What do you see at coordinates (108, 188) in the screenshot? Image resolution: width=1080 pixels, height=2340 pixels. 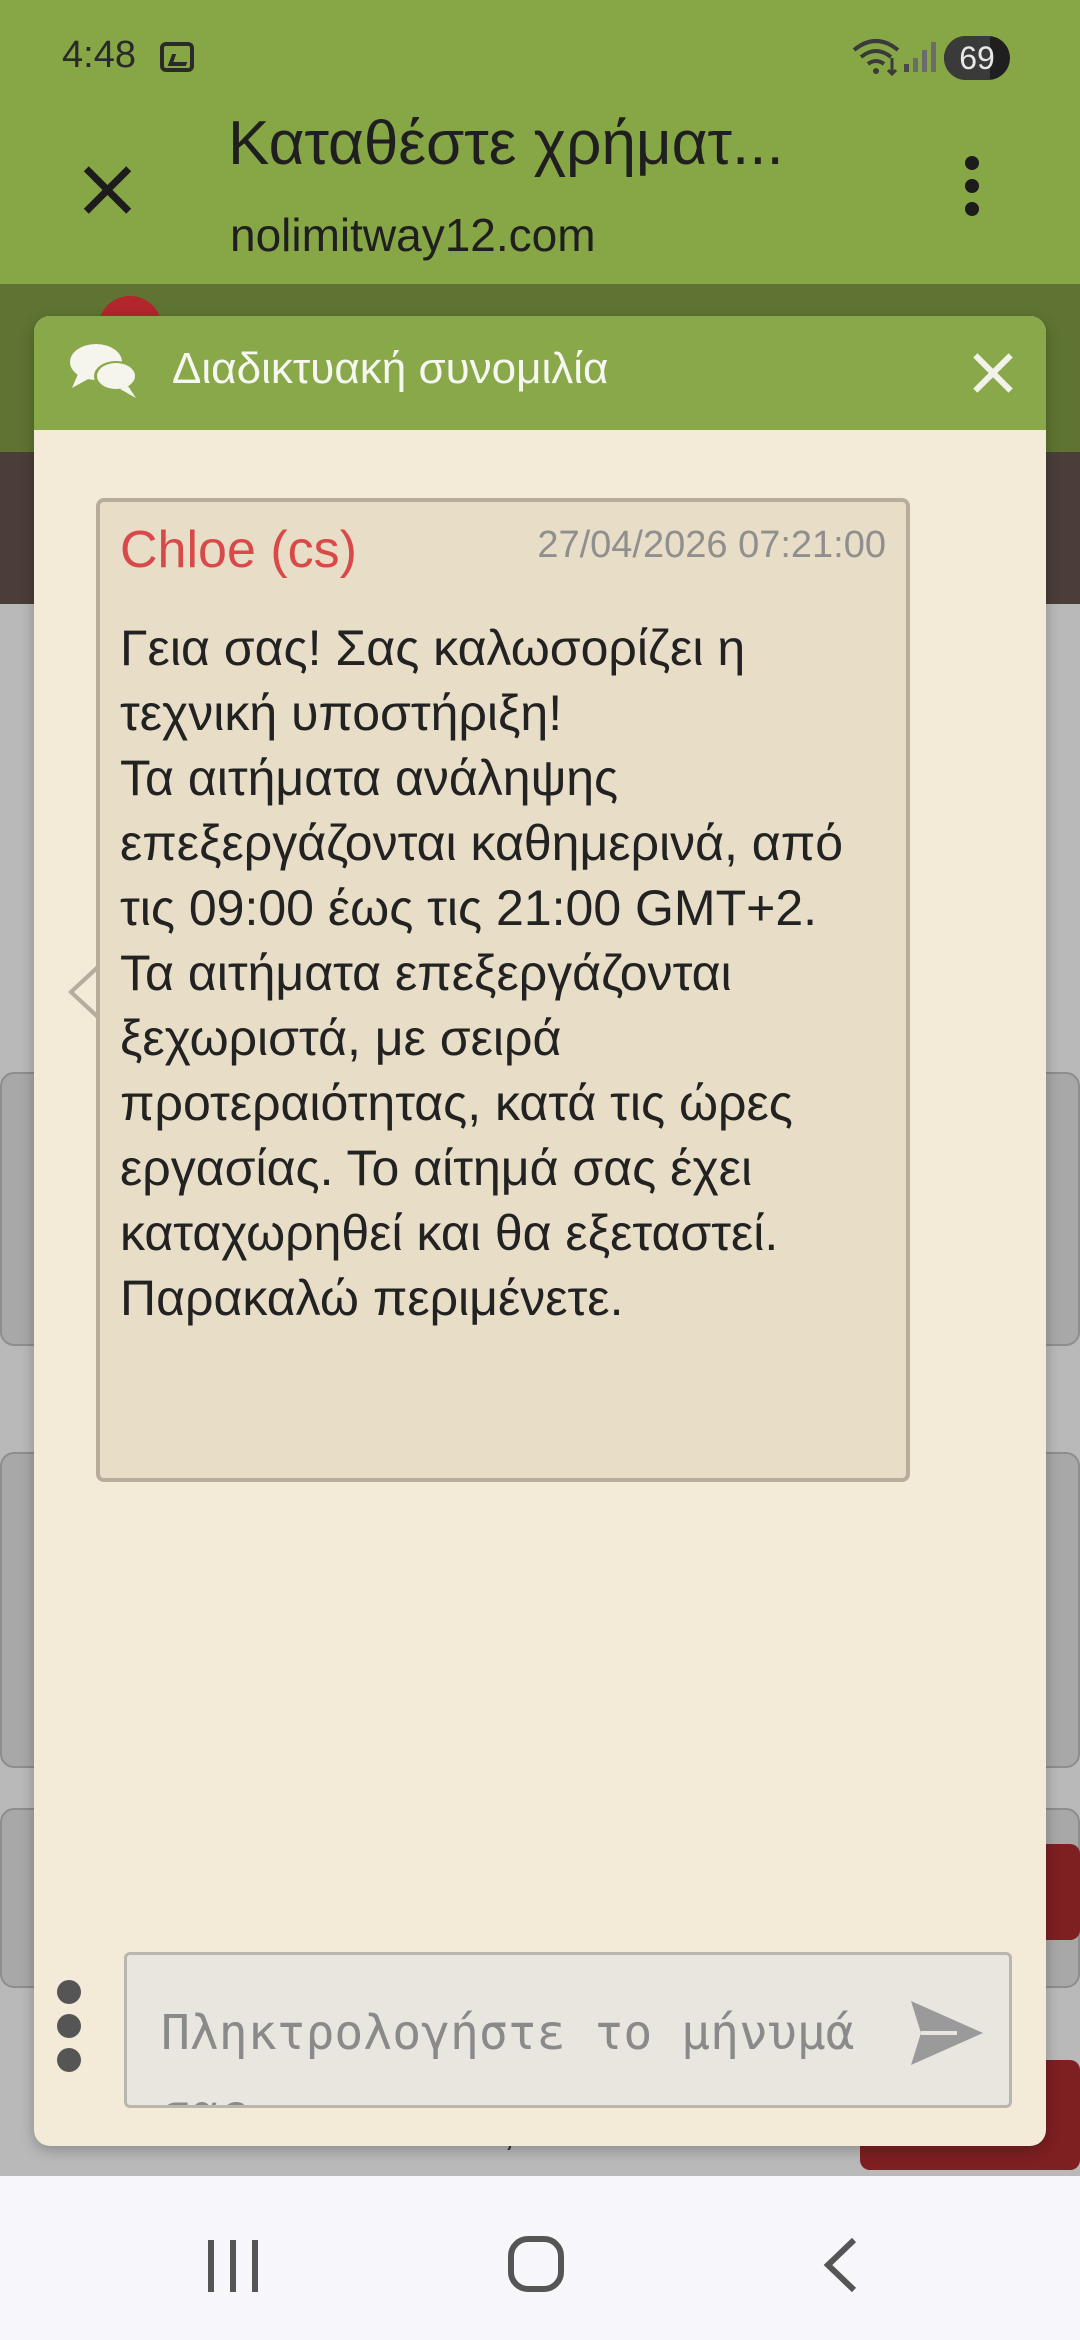 I see `close-icon` at bounding box center [108, 188].